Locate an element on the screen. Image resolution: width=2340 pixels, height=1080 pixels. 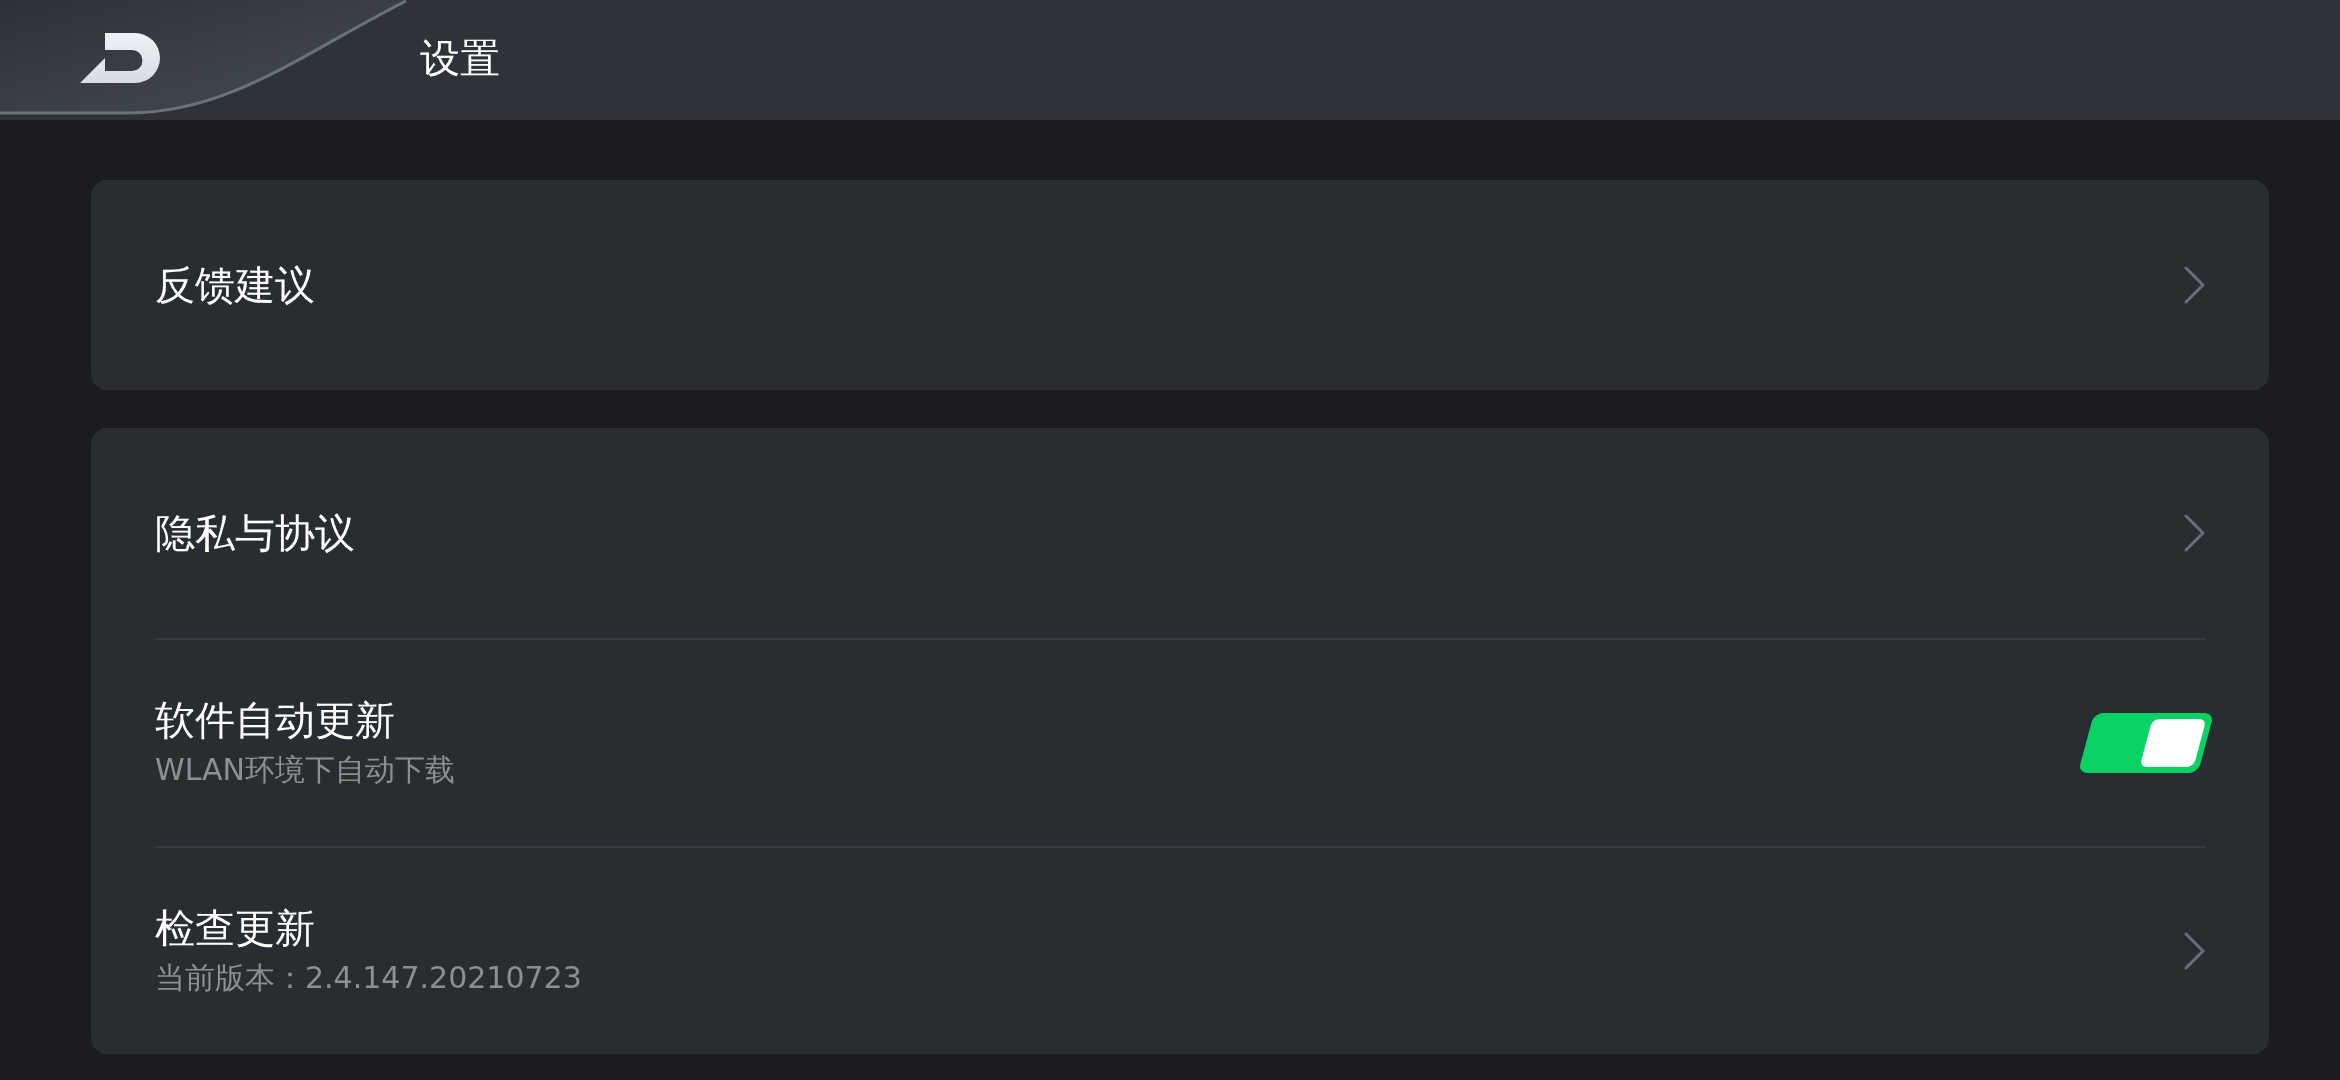
back-icon is located at coordinates (120, 58).